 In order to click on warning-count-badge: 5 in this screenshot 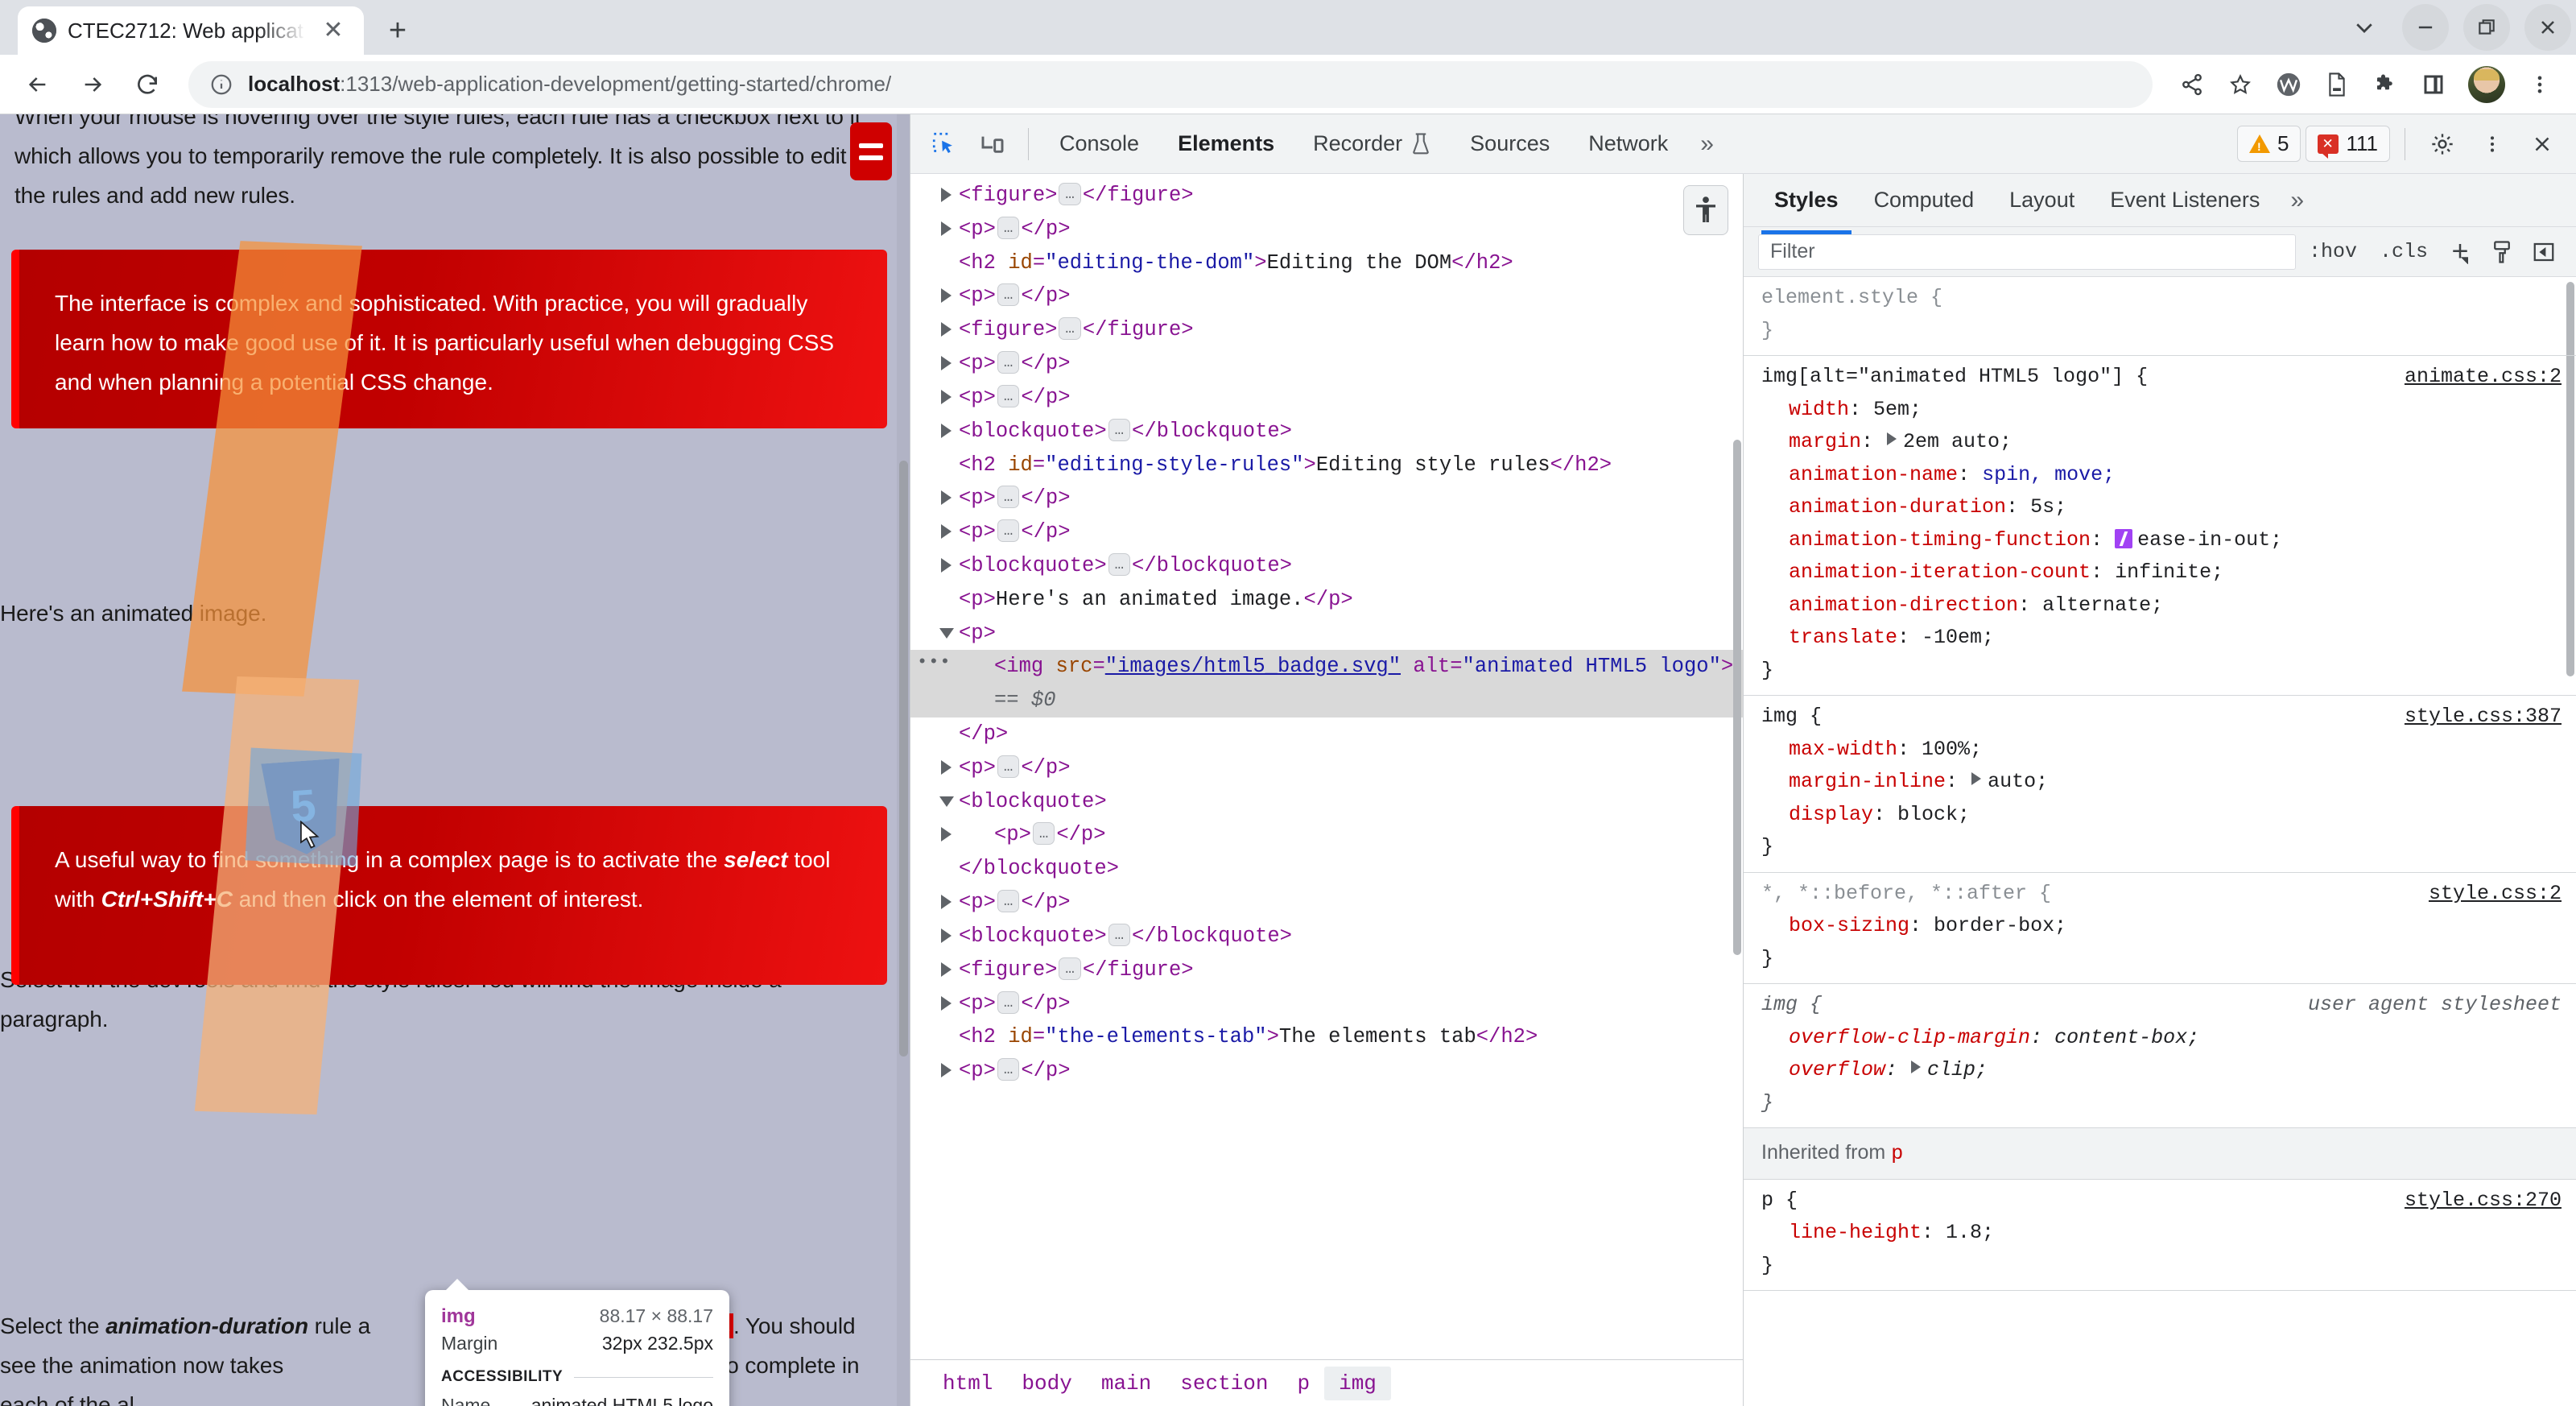, I will do `click(2269, 144)`.